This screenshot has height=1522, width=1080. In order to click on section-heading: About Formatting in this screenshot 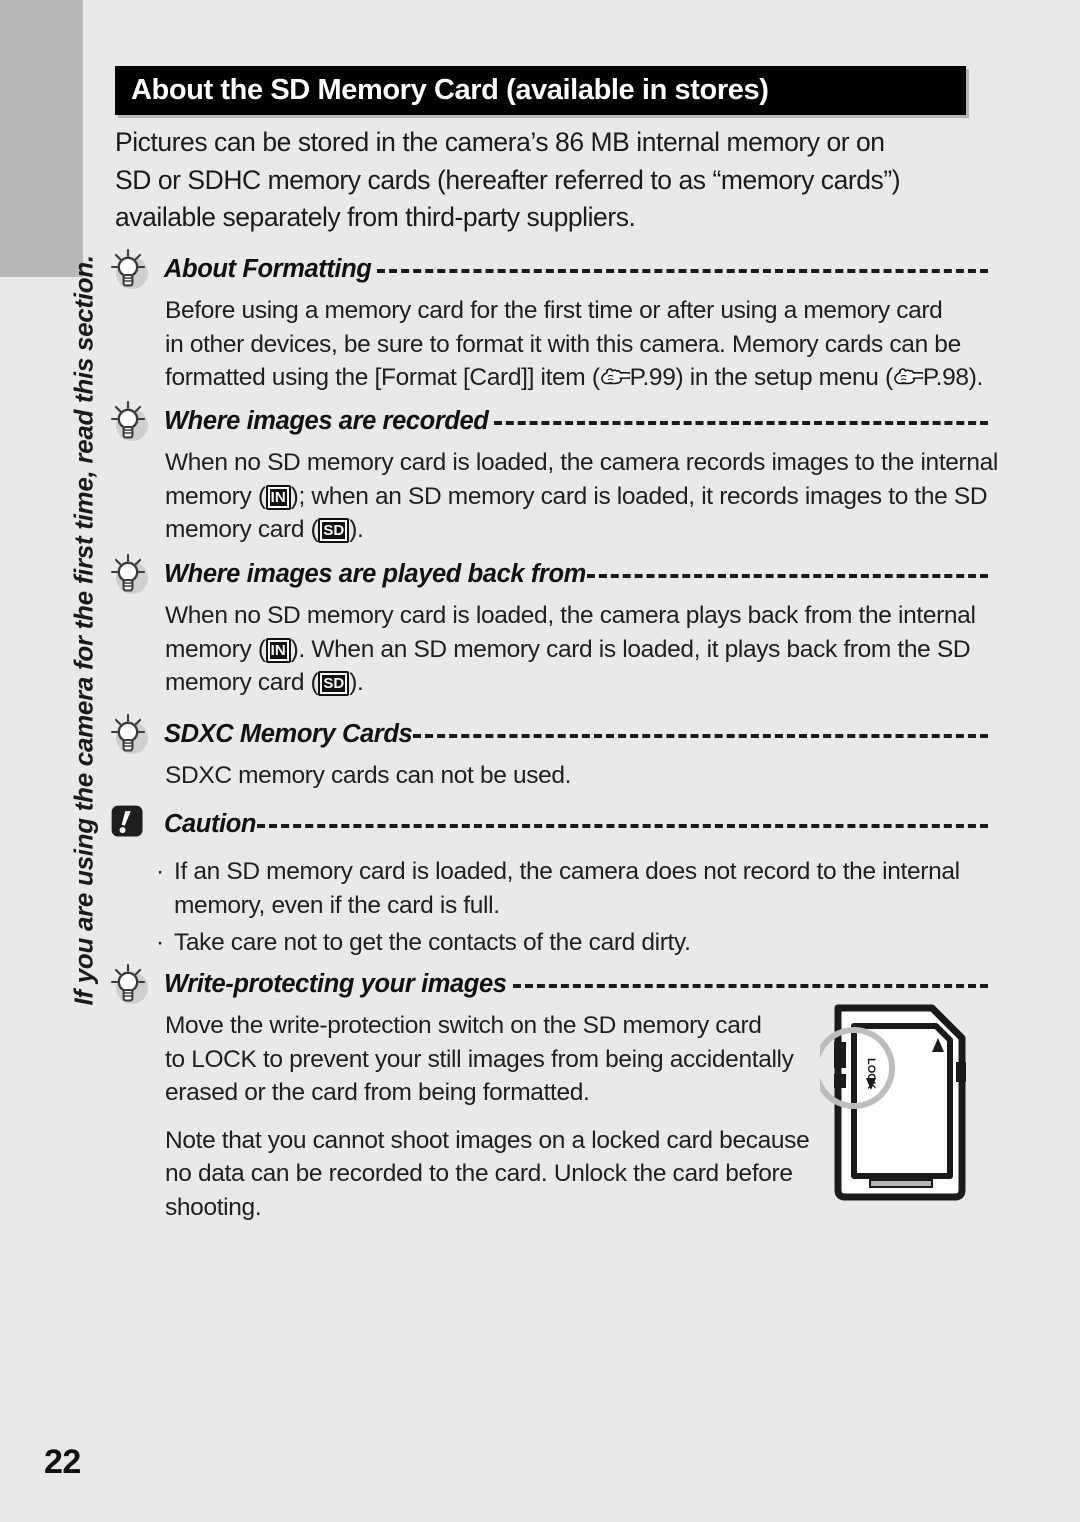, I will do `click(548, 269)`.